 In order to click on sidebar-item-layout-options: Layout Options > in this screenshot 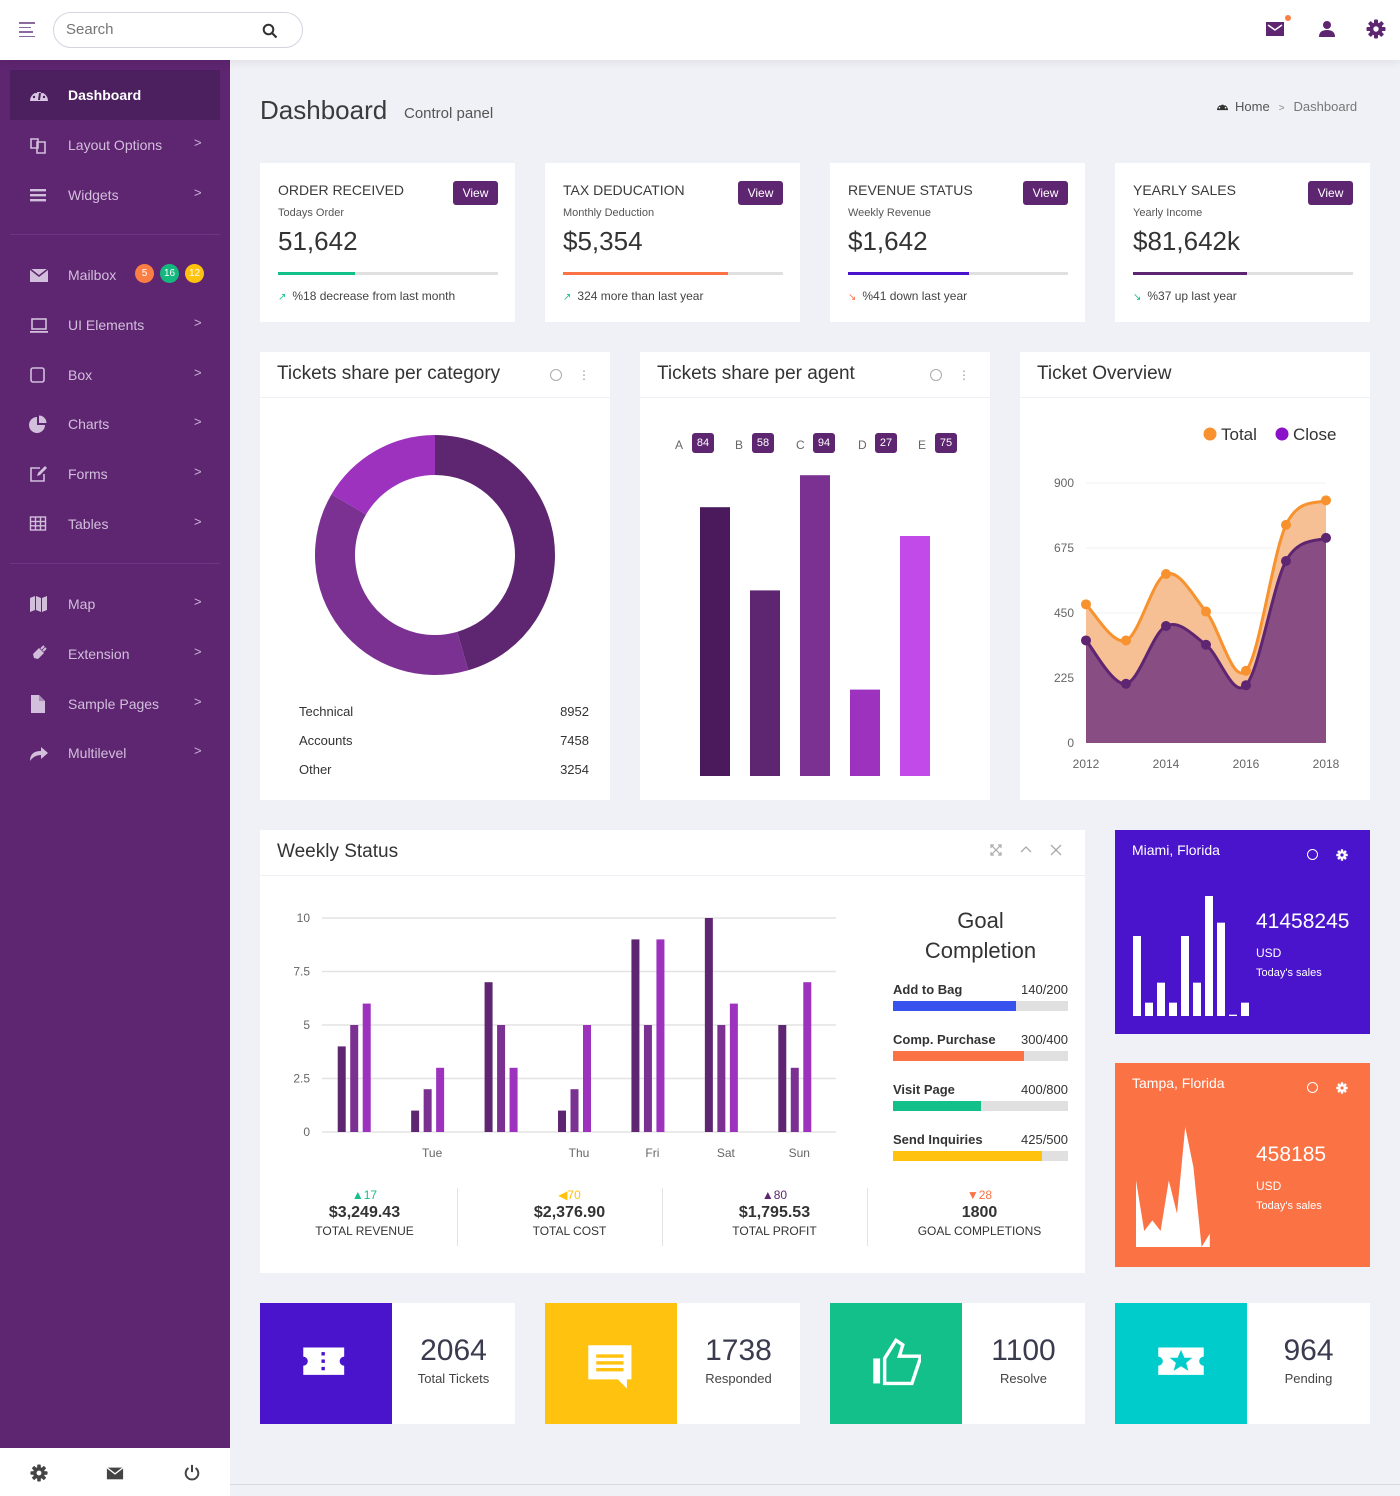, I will do `click(115, 145)`.